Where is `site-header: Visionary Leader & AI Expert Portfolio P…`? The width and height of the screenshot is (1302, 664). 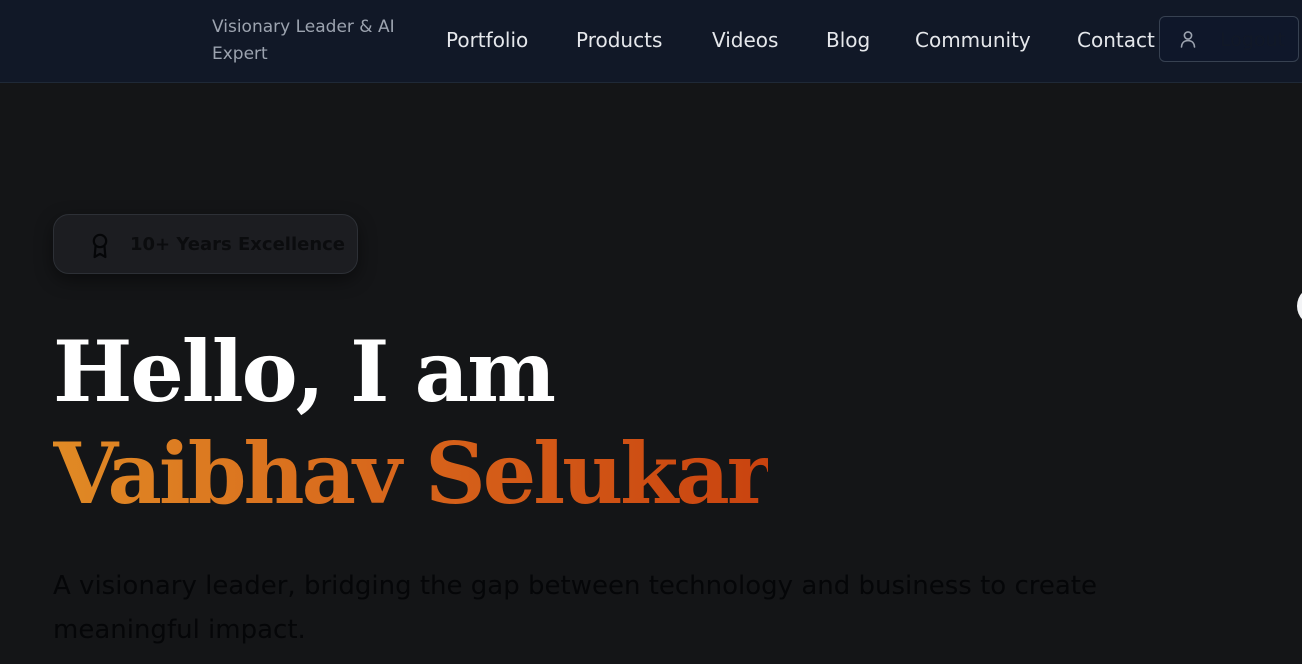 site-header: Visionary Leader & AI Expert Portfolio P… is located at coordinates (651, 41).